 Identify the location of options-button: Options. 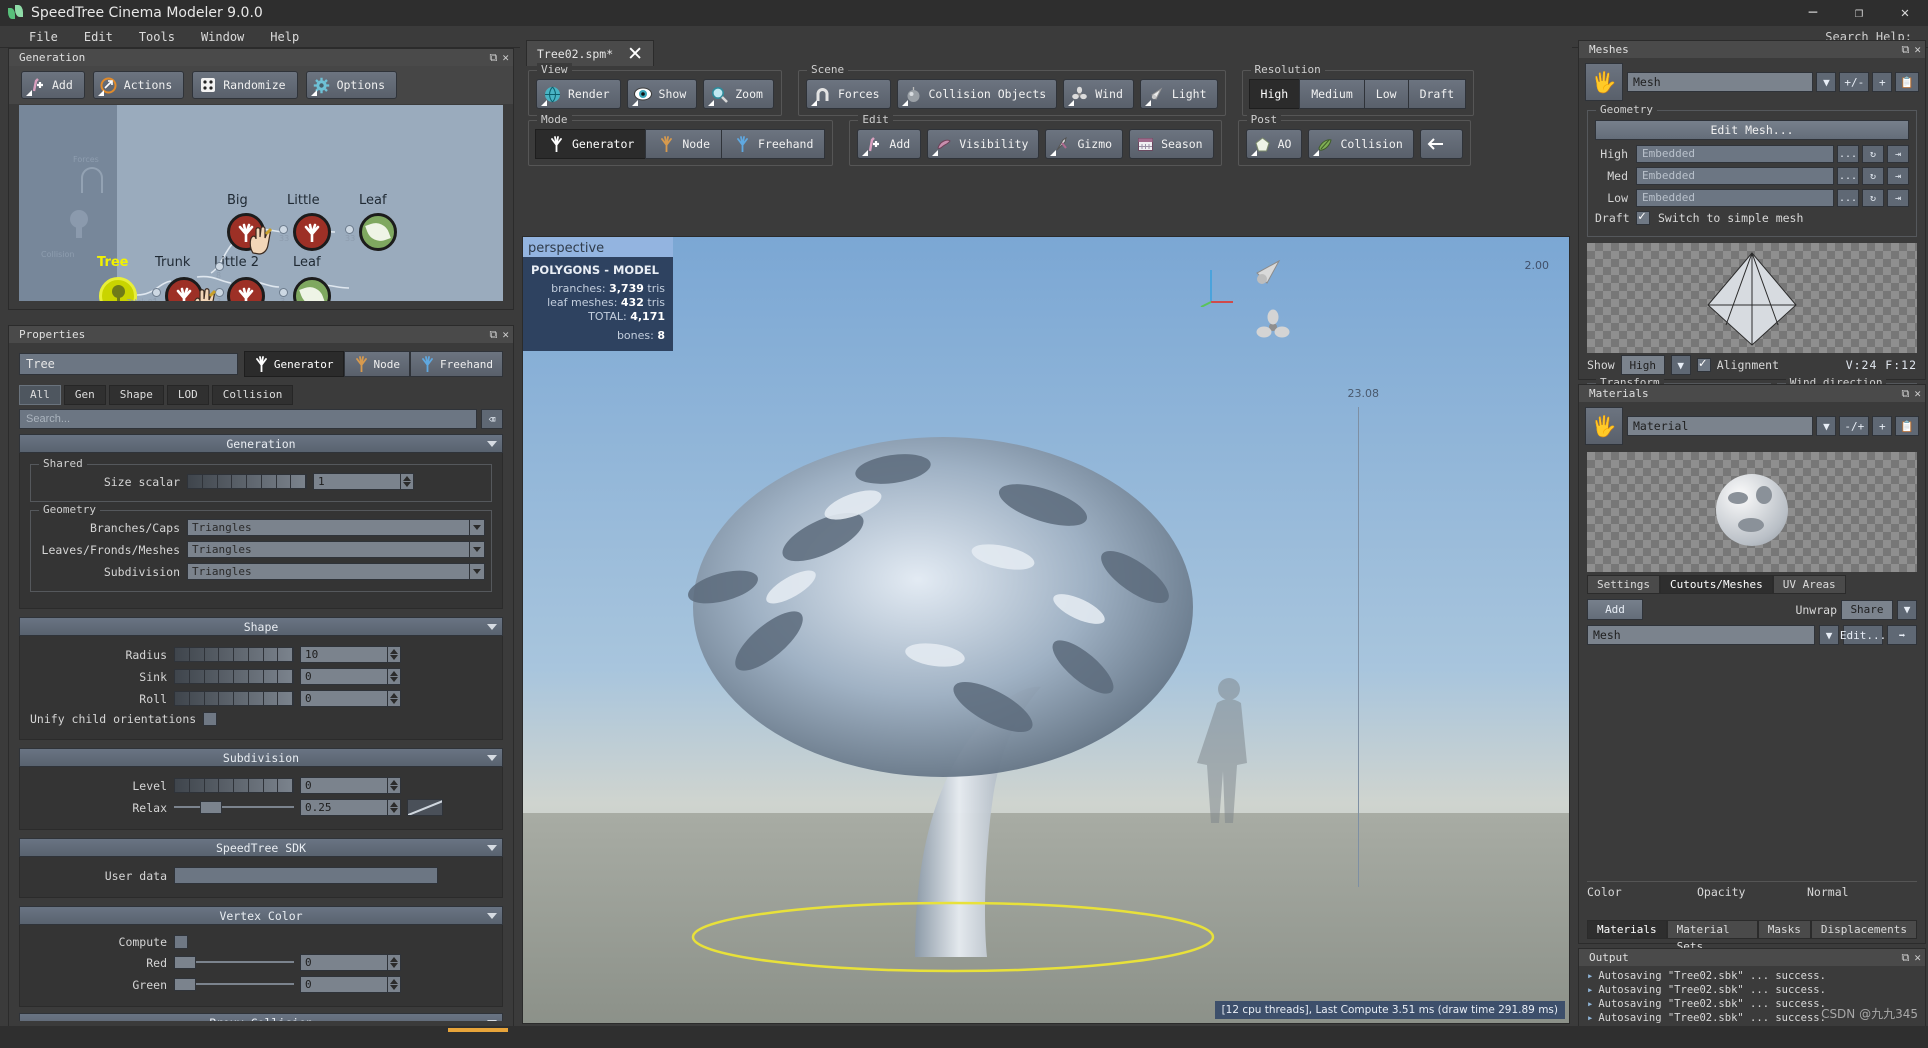
(351, 85).